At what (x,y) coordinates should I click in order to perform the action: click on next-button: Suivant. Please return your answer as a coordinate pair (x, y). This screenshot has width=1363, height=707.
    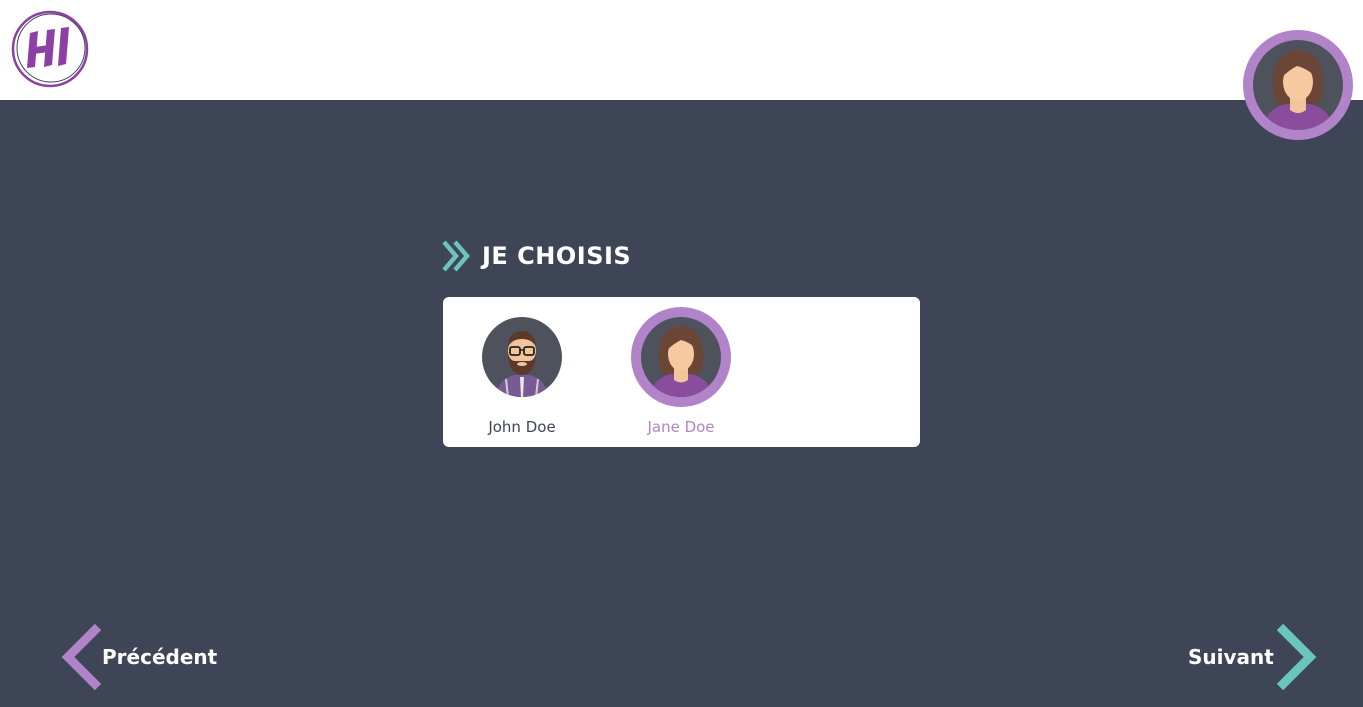
    Looking at the image, I should click on (1254, 657).